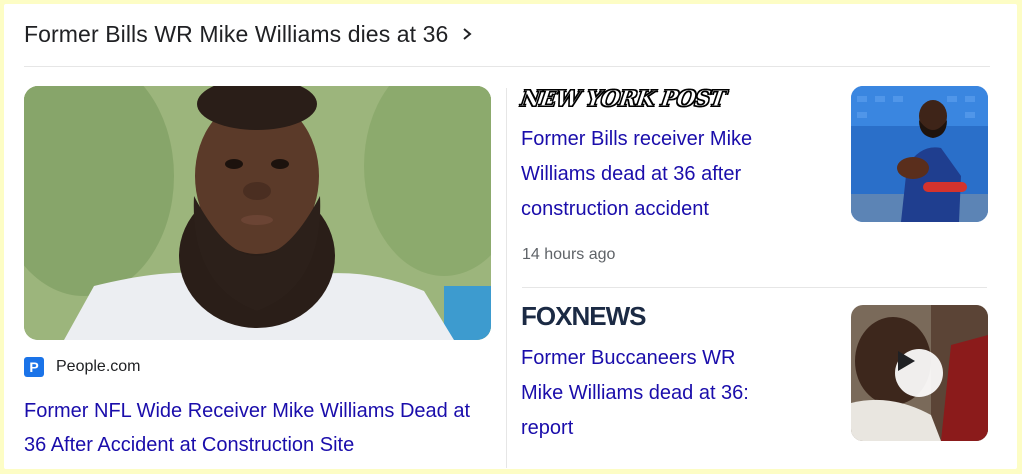 Image resolution: width=1022 pixels, height=474 pixels. What do you see at coordinates (98, 366) in the screenshot?
I see `source-name: People.com` at bounding box center [98, 366].